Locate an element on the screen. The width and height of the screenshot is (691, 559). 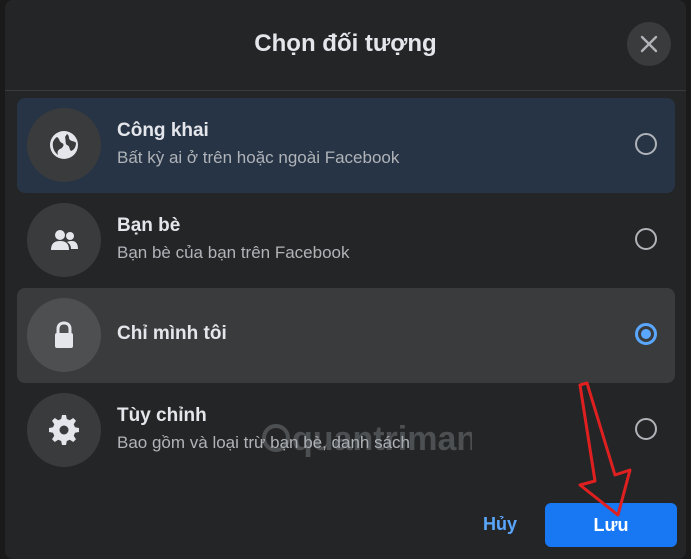
dialog-title: Chọn đối tượng is located at coordinates (345, 43).